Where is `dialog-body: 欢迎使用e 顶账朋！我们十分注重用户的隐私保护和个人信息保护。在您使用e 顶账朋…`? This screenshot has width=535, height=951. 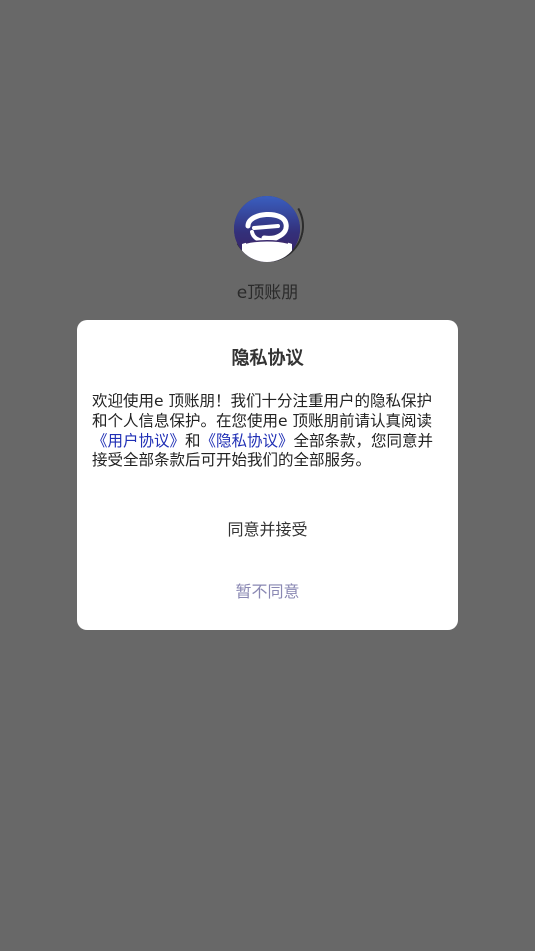 dialog-body: 欢迎使用e 顶账朋！我们十分注重用户的隐私保护和个人信息保护。在您使用e 顶账朋… is located at coordinates (268, 431).